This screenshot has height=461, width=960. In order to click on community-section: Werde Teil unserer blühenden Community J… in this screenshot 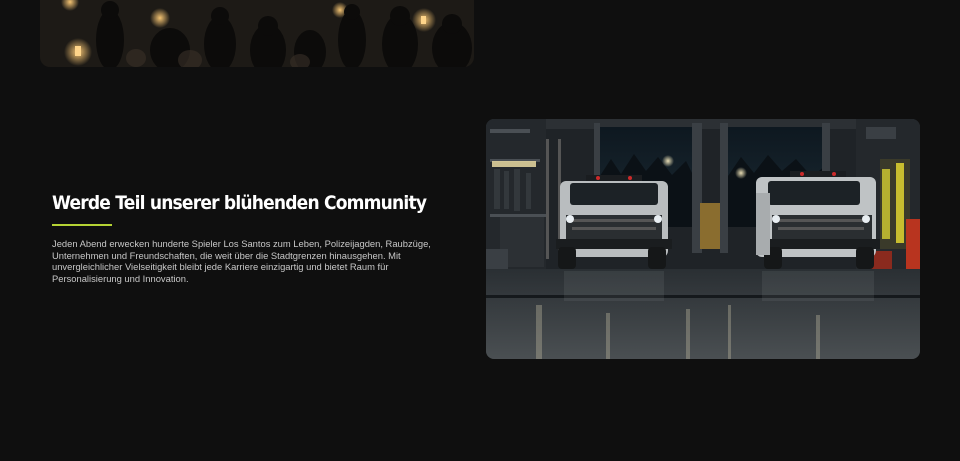, I will do `click(252, 237)`.